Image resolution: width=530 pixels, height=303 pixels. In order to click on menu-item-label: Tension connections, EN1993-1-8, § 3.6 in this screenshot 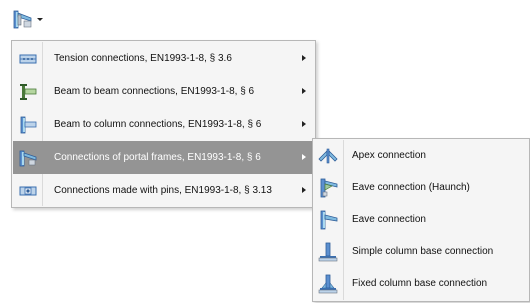, I will do `click(143, 58)`.